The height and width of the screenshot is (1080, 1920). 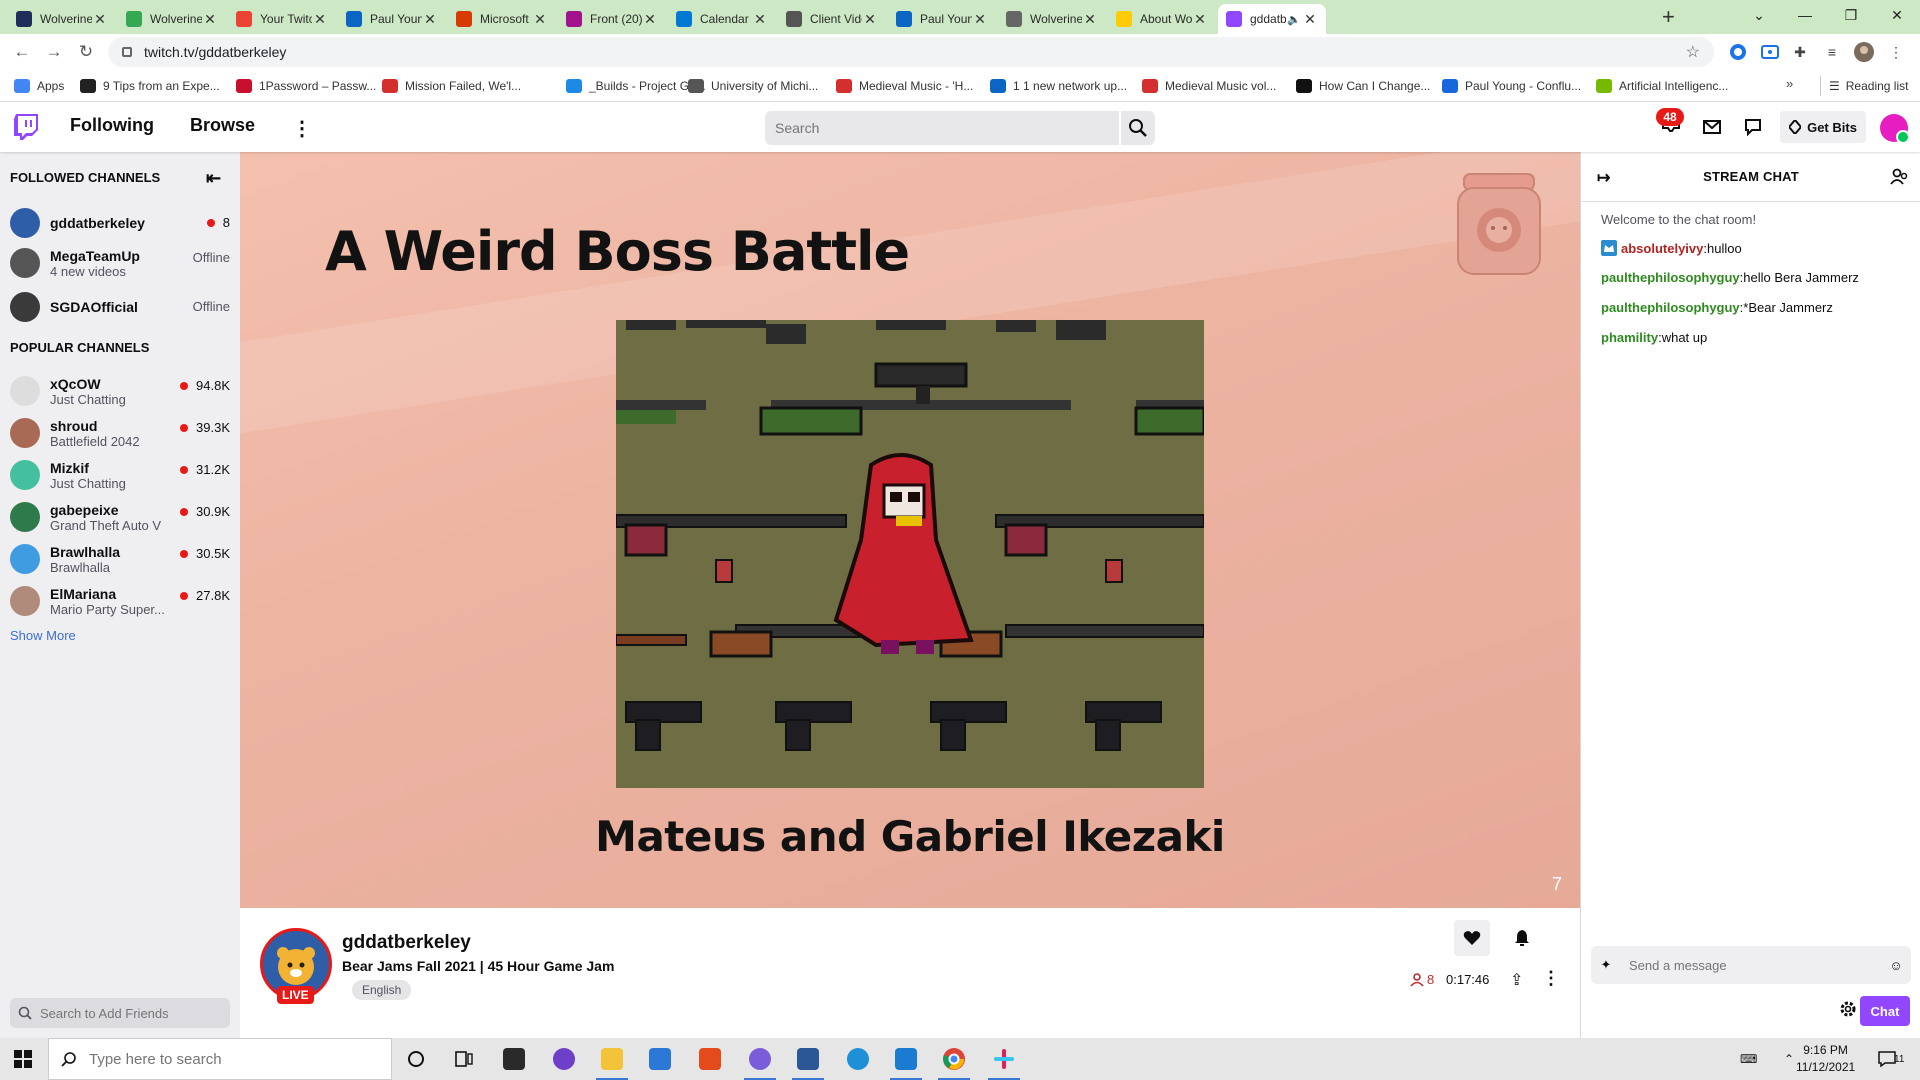 I want to click on channel-name: gddatberkeley, so click(x=406, y=943).